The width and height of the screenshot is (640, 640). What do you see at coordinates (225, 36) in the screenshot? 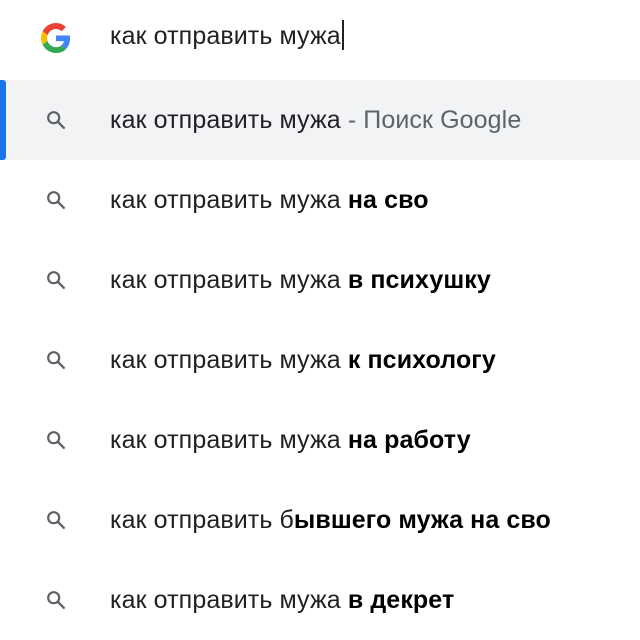
I see `omnibox-input-value: как отправить мужа` at bounding box center [225, 36].